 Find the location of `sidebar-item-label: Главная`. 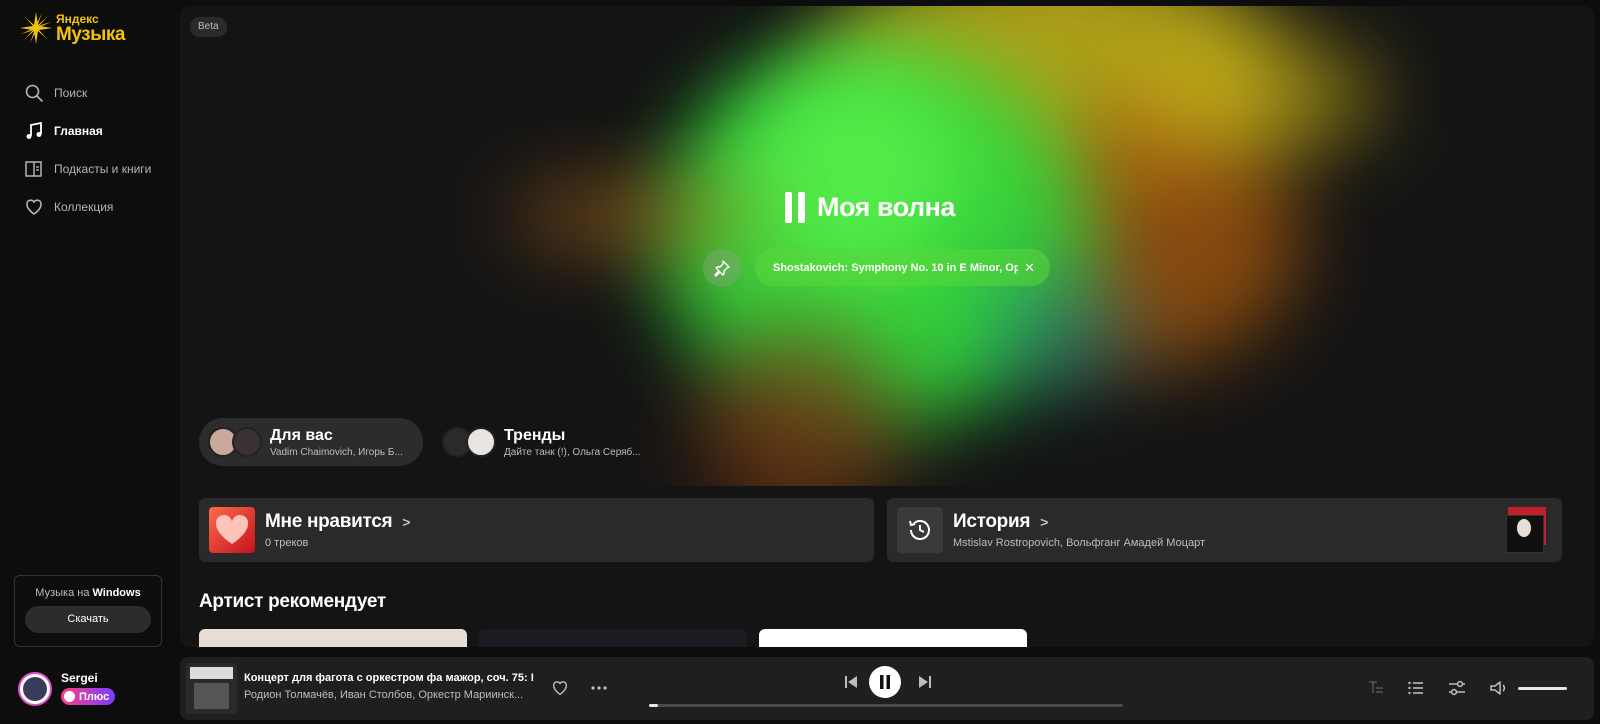

sidebar-item-label: Главная is located at coordinates (78, 131).